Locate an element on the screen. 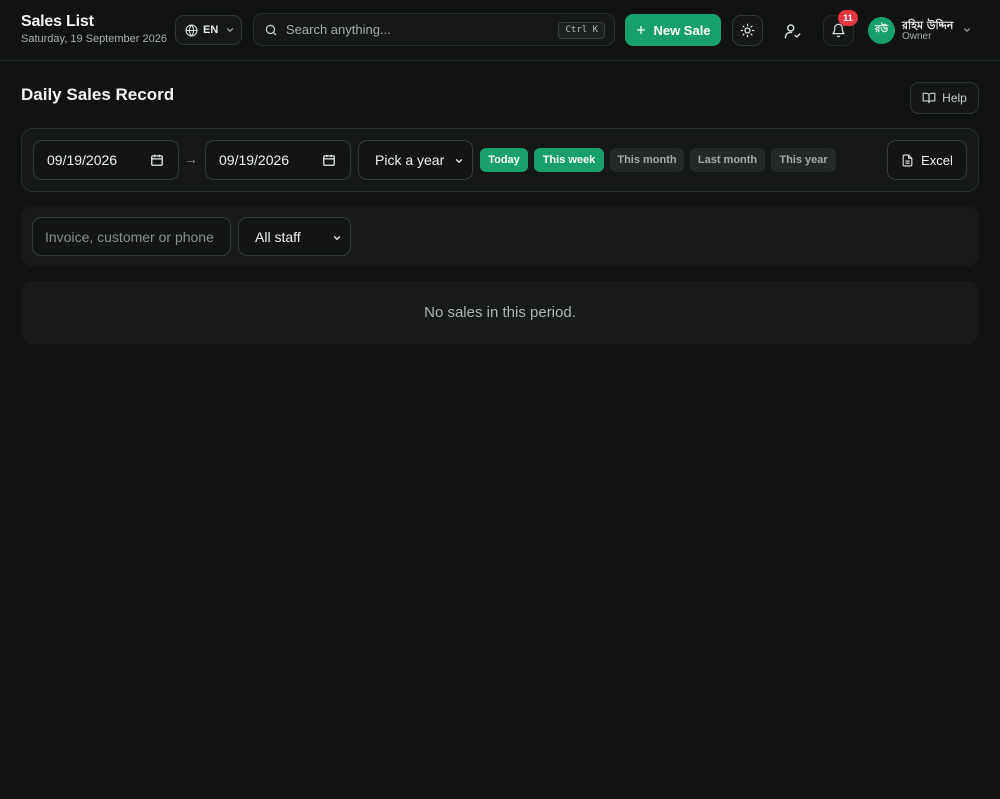 This screenshot has height=799, width=1000. empty-state-message: No sales in this period. is located at coordinates (500, 312).